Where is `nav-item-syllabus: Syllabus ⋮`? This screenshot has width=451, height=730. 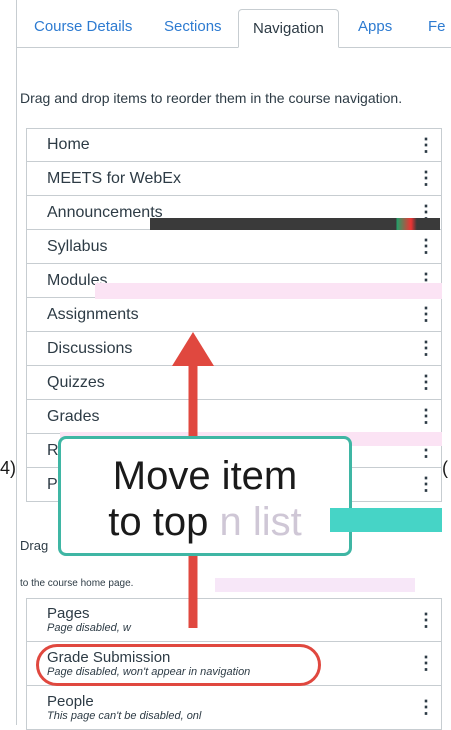 nav-item-syllabus: Syllabus ⋮ is located at coordinates (234, 247).